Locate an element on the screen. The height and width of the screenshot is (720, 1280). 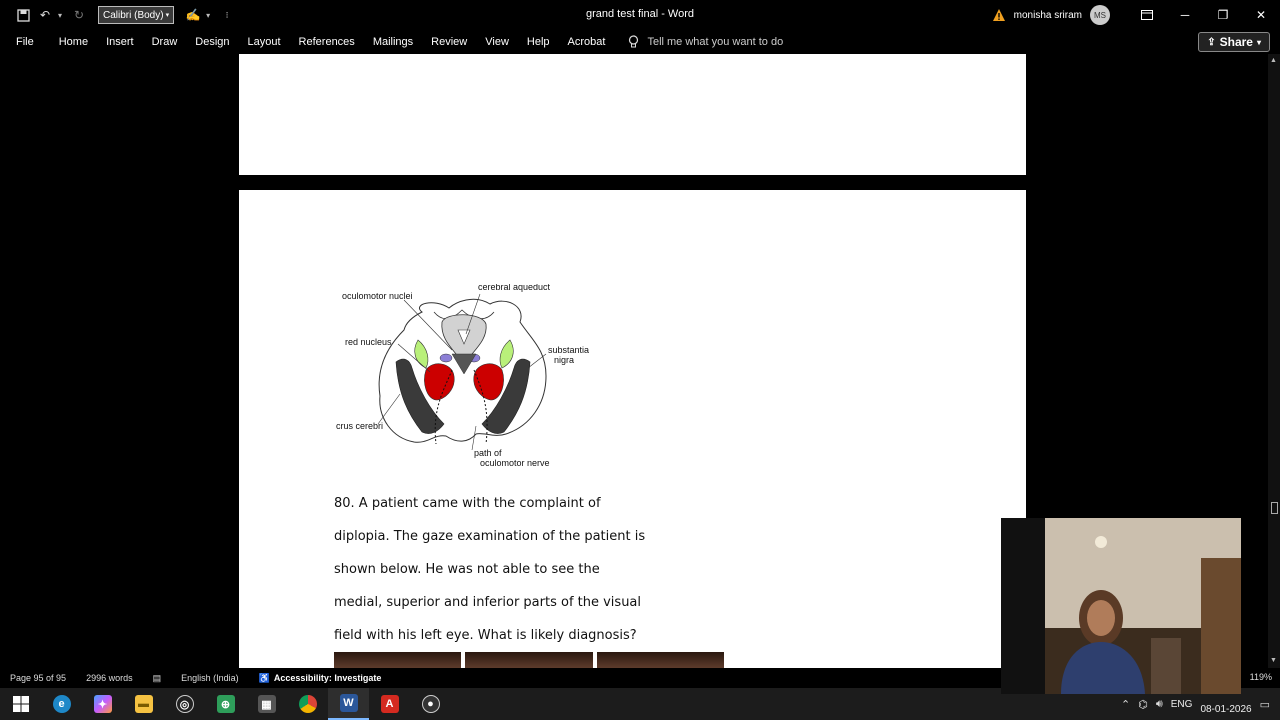
tab-review: Review is located at coordinates (449, 42).